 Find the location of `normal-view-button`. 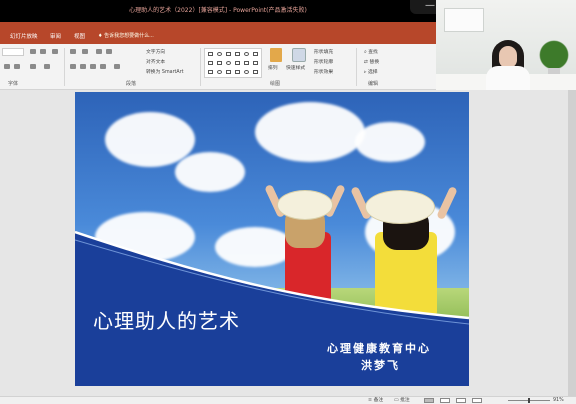

normal-view-button is located at coordinates (429, 400).